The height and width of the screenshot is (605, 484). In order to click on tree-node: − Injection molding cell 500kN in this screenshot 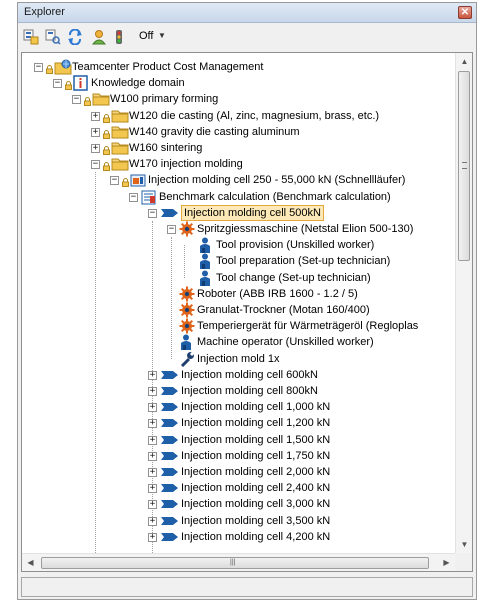, I will do `click(238, 212)`.